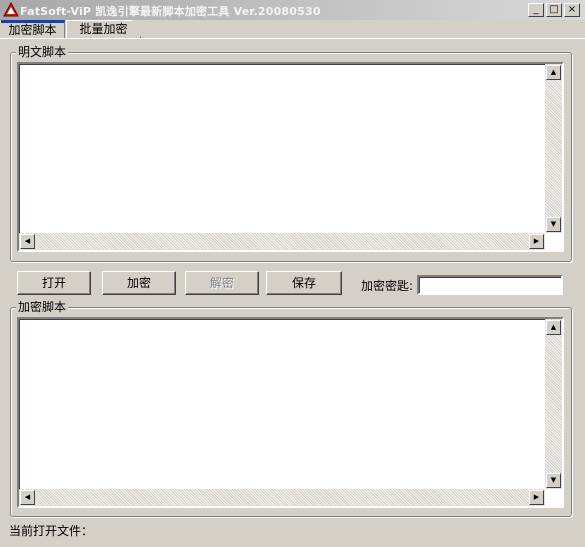  I want to click on encrypted-scroll-right-button: ▶, so click(536, 497).